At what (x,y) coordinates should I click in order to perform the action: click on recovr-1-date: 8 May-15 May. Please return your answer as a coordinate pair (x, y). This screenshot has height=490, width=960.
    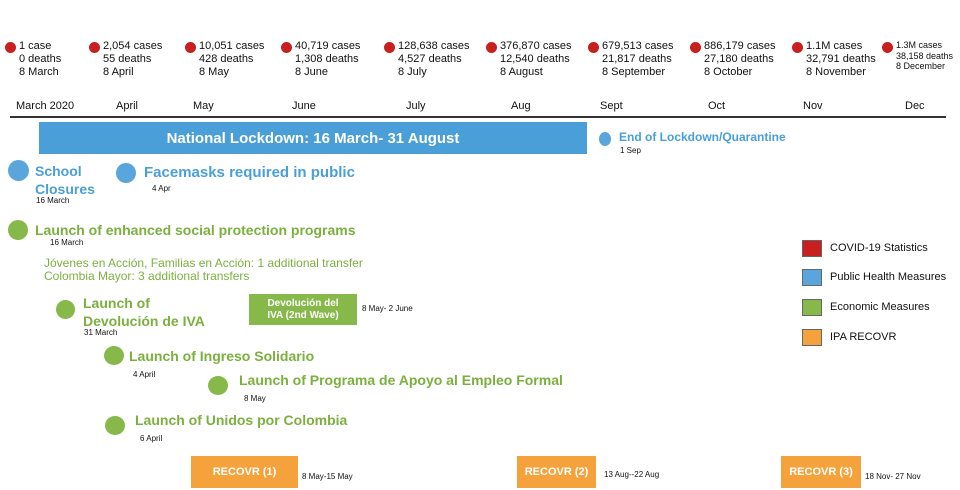
    Looking at the image, I should click on (327, 476).